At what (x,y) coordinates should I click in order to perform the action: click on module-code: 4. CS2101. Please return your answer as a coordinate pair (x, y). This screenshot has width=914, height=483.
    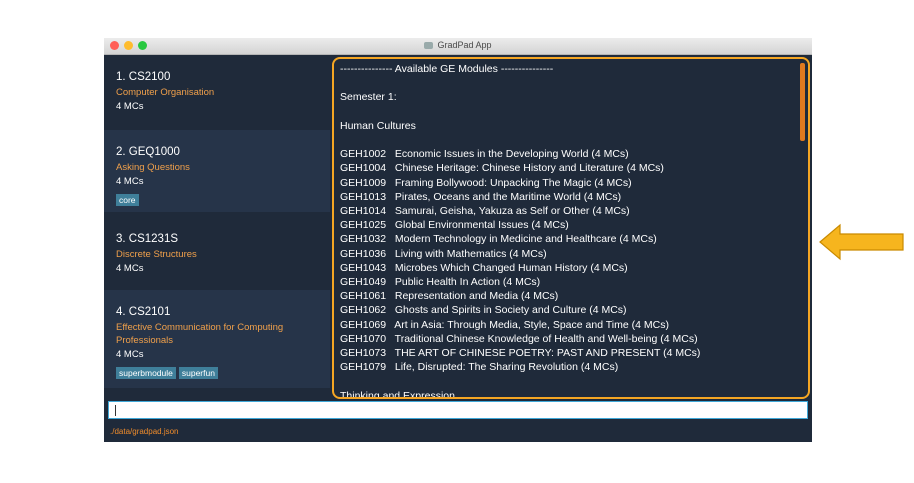
    Looking at the image, I should click on (143, 312).